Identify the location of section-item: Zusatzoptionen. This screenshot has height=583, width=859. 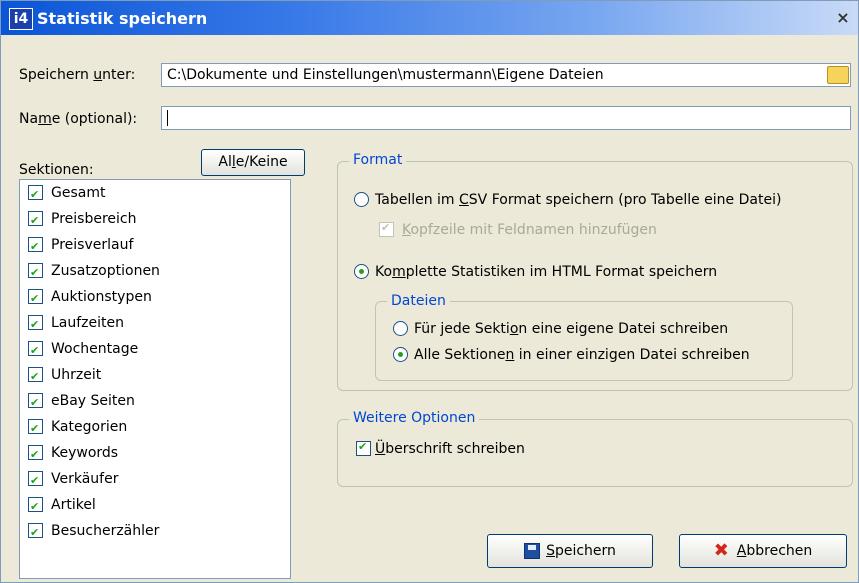
(94, 272).